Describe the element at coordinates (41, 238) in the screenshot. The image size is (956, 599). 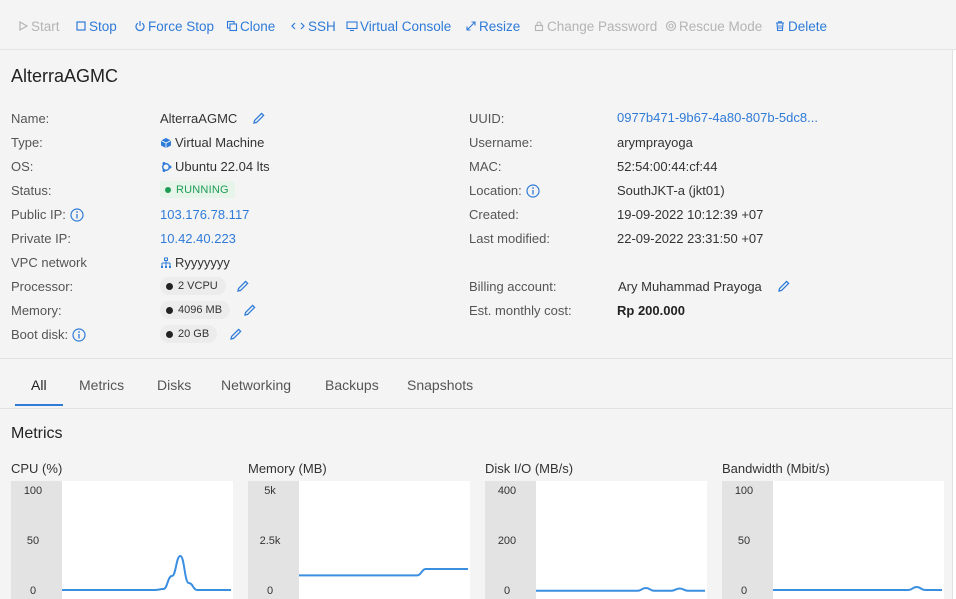
I see `private-ip-label: Private IP:` at that location.